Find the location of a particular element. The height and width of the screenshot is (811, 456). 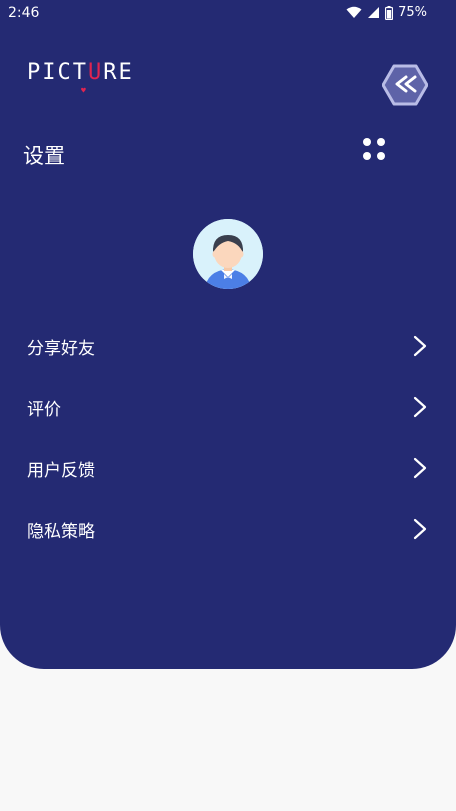

logo-heart-icon: ♥ is located at coordinates (84, 90).